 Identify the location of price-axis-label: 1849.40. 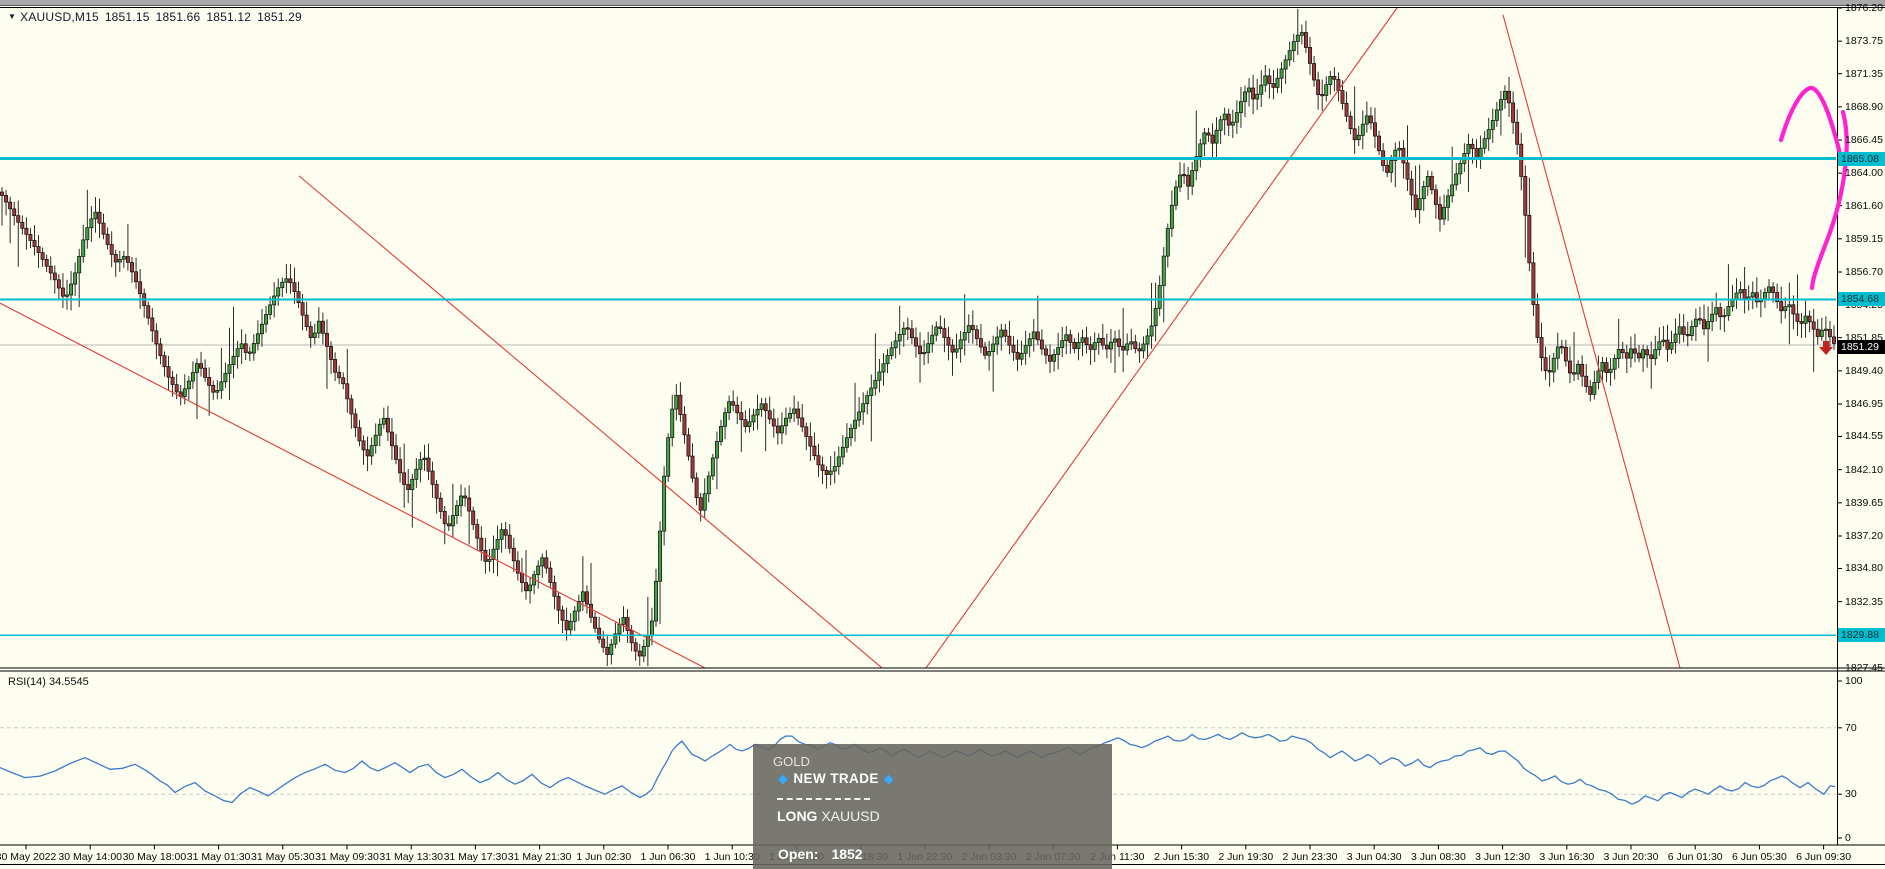
(1864, 370).